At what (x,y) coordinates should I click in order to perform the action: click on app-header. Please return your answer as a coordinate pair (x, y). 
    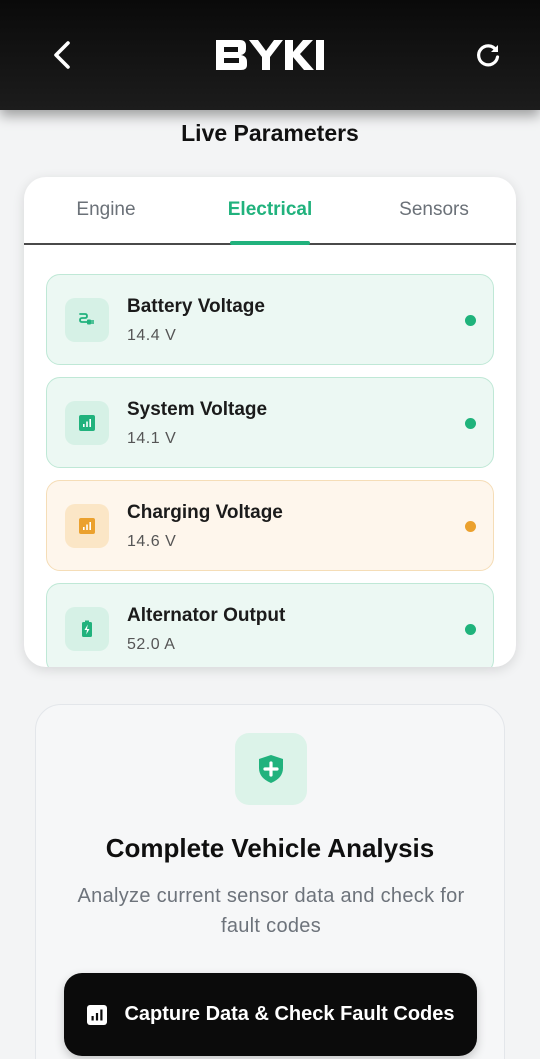
    Looking at the image, I should click on (270, 55).